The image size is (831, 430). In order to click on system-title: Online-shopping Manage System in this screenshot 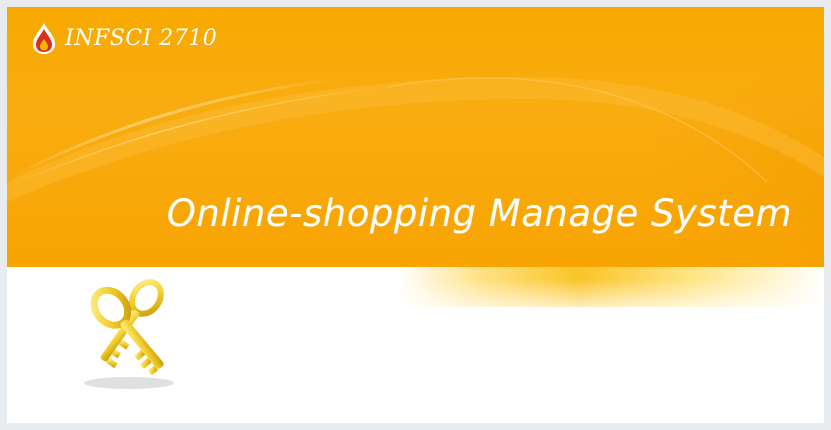, I will do `click(479, 213)`.